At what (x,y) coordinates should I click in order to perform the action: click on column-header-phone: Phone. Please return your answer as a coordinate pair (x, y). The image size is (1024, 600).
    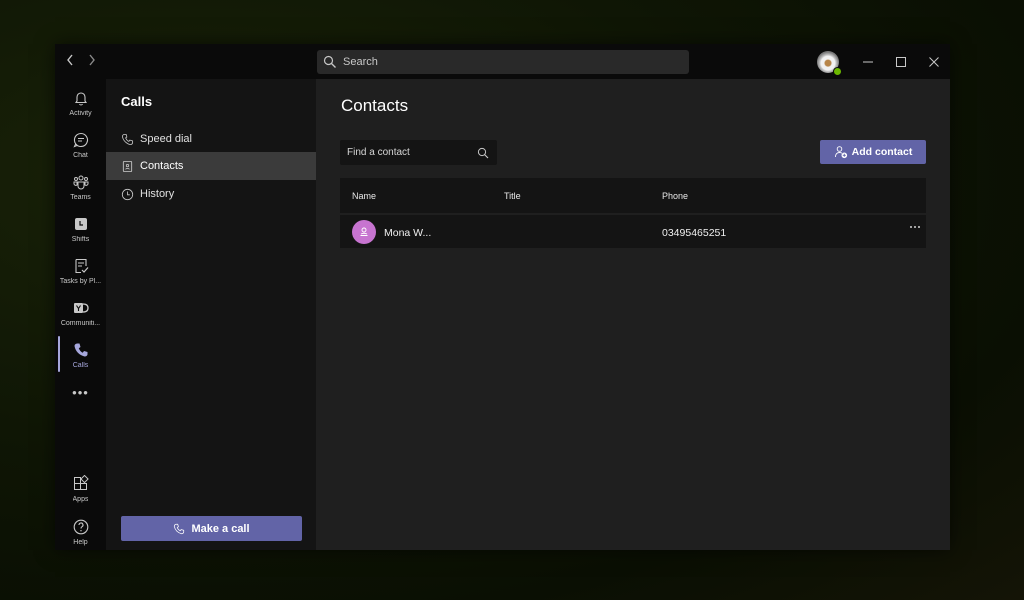
    Looking at the image, I should click on (675, 196).